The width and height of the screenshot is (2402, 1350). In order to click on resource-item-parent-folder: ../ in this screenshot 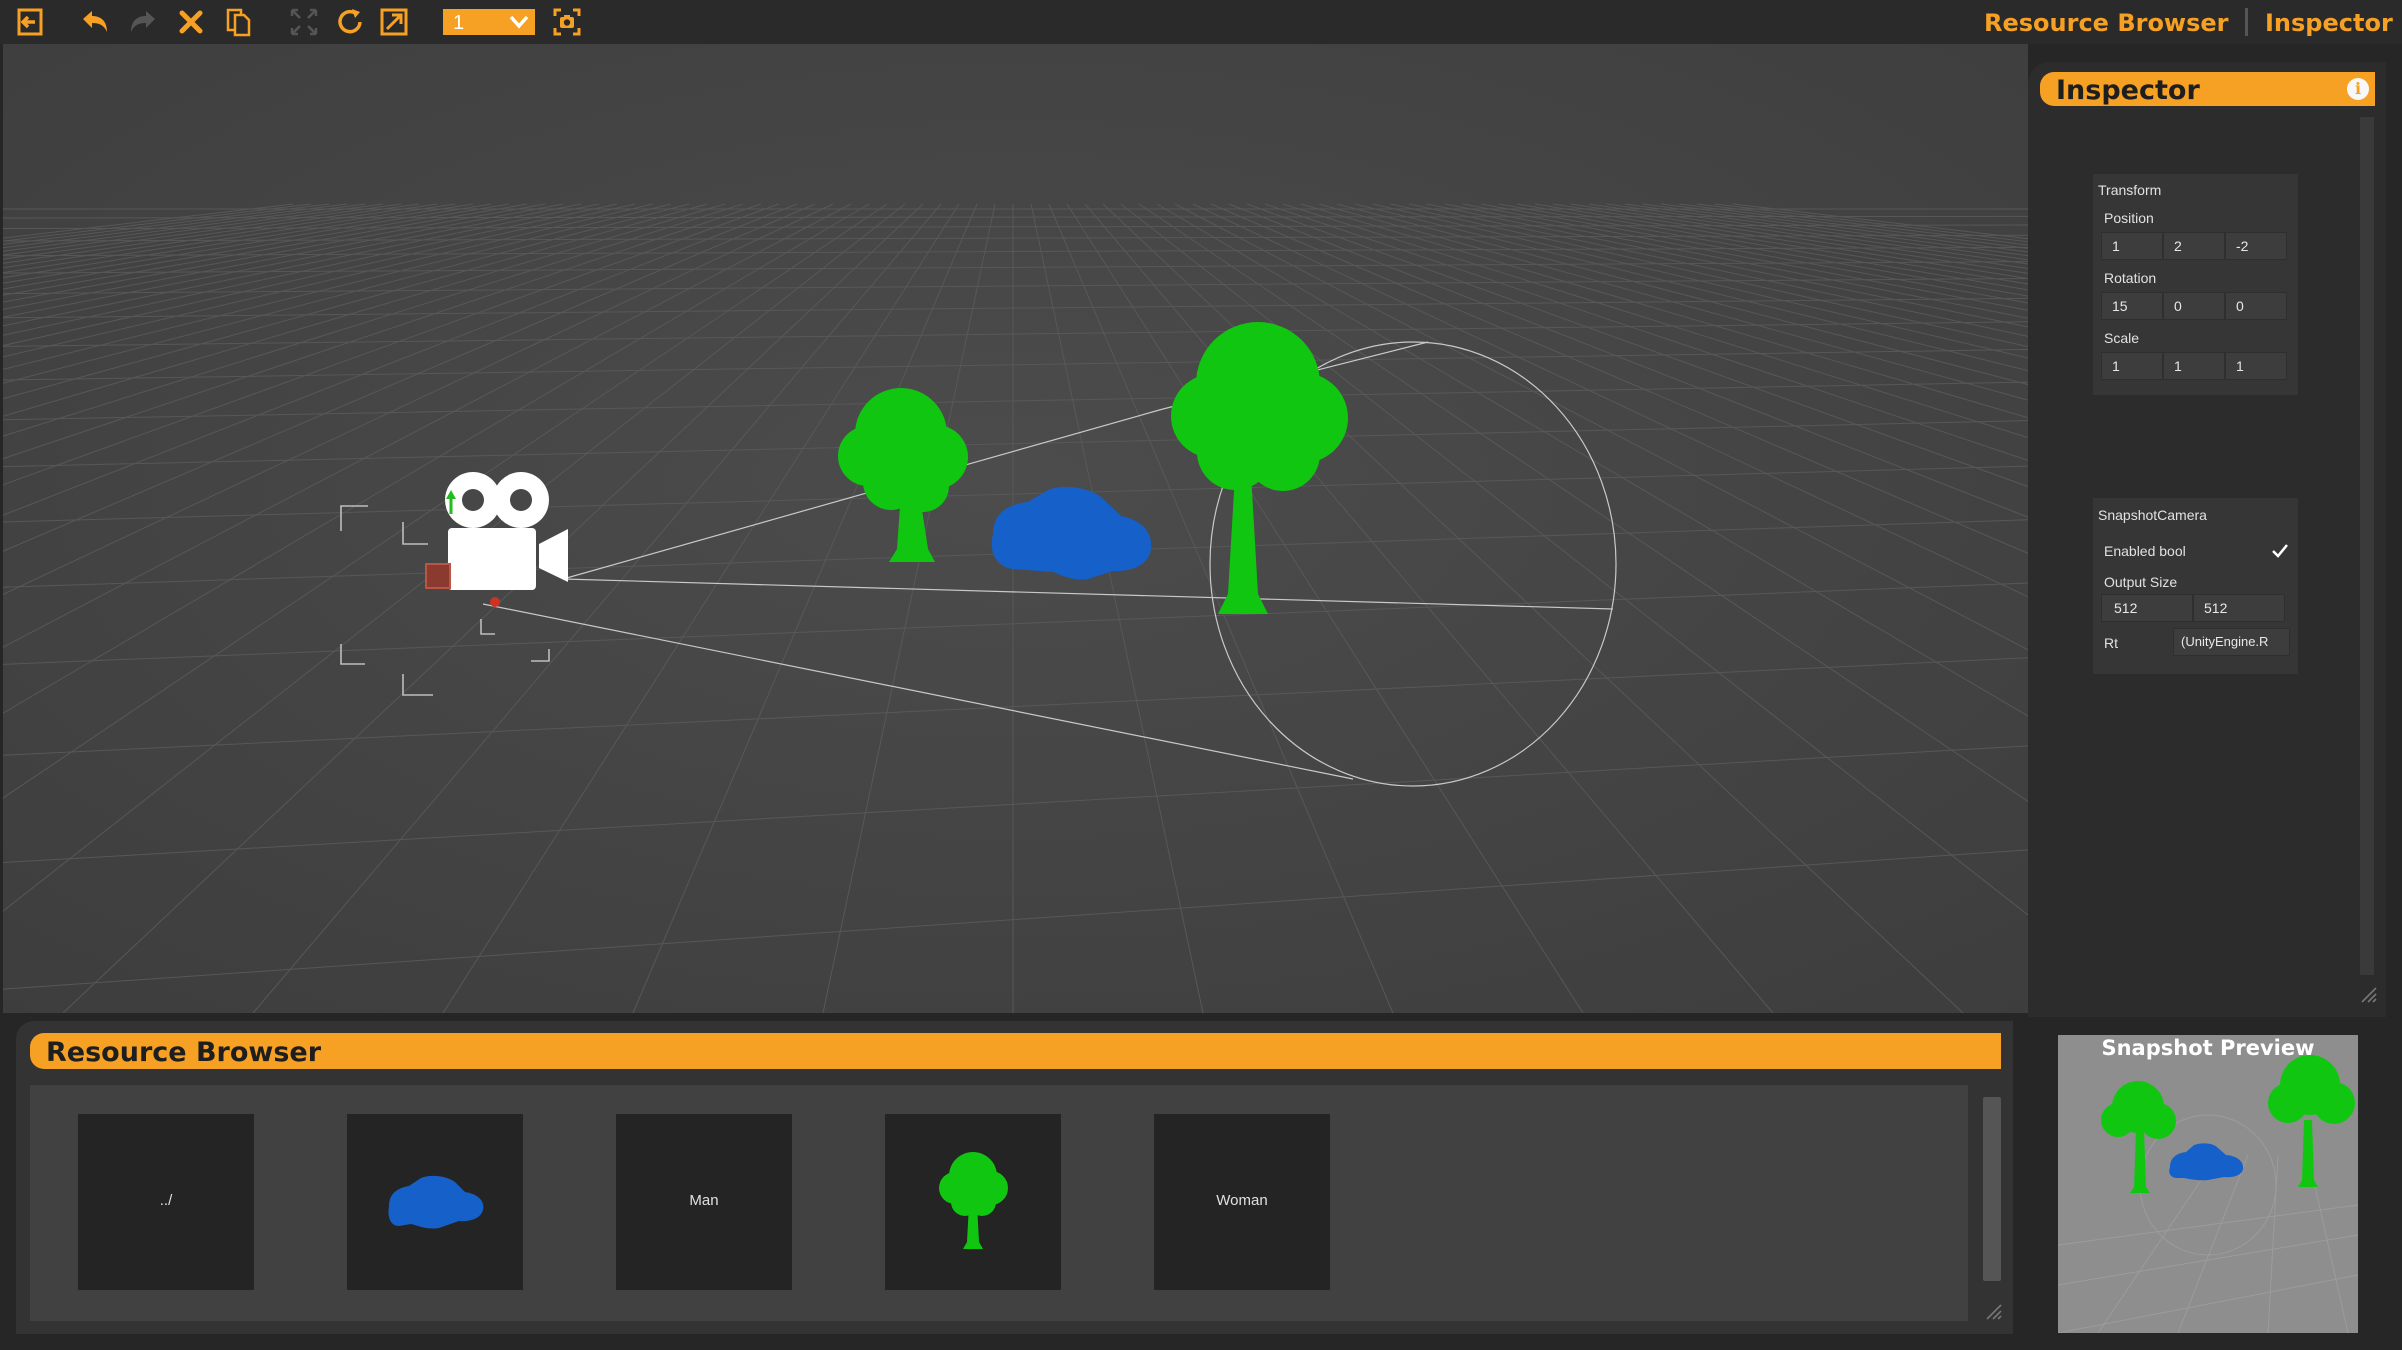, I will do `click(166, 1202)`.